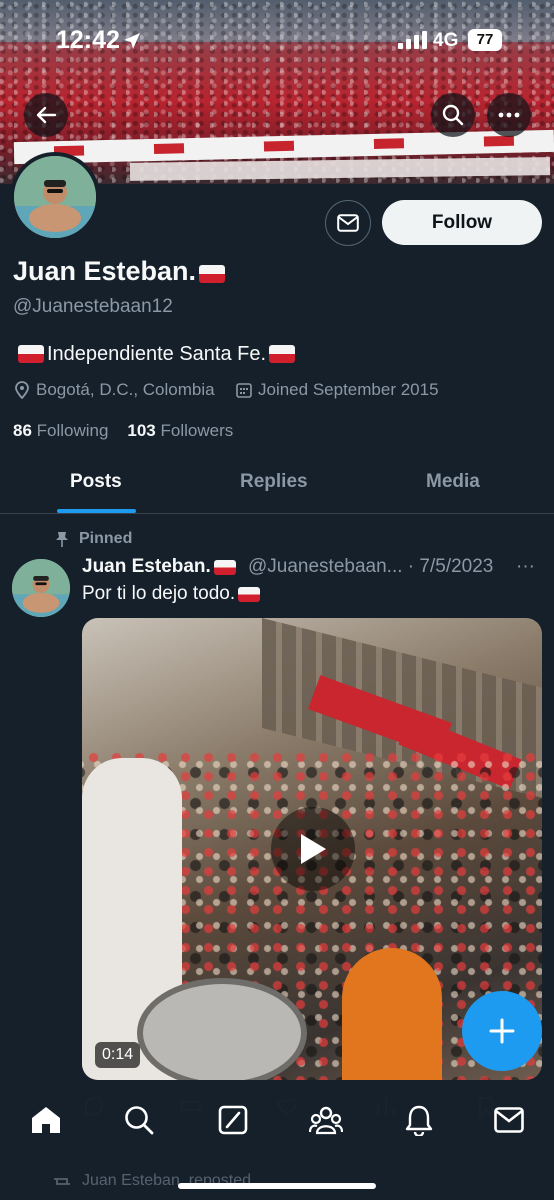  I want to click on joined-text: Joined September 2015, so click(348, 389).